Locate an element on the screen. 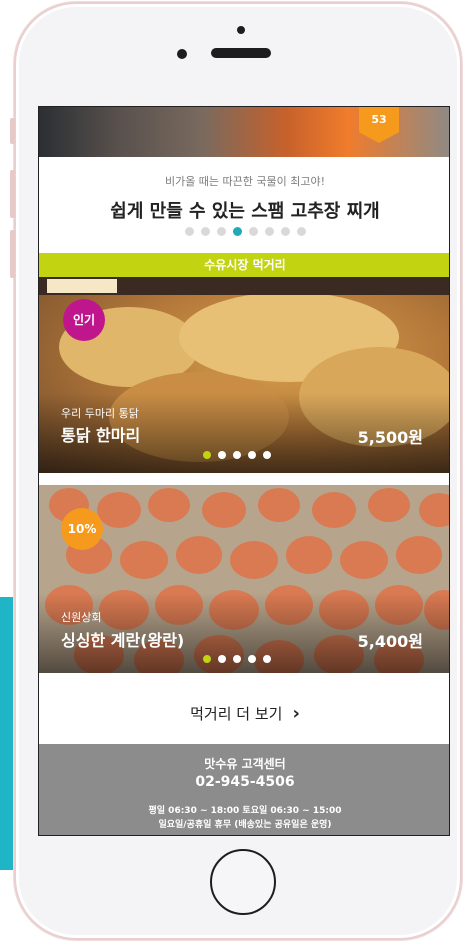 Image resolution: width=466 pixels, height=945 pixels. front-camera is located at coordinates (241, 30).